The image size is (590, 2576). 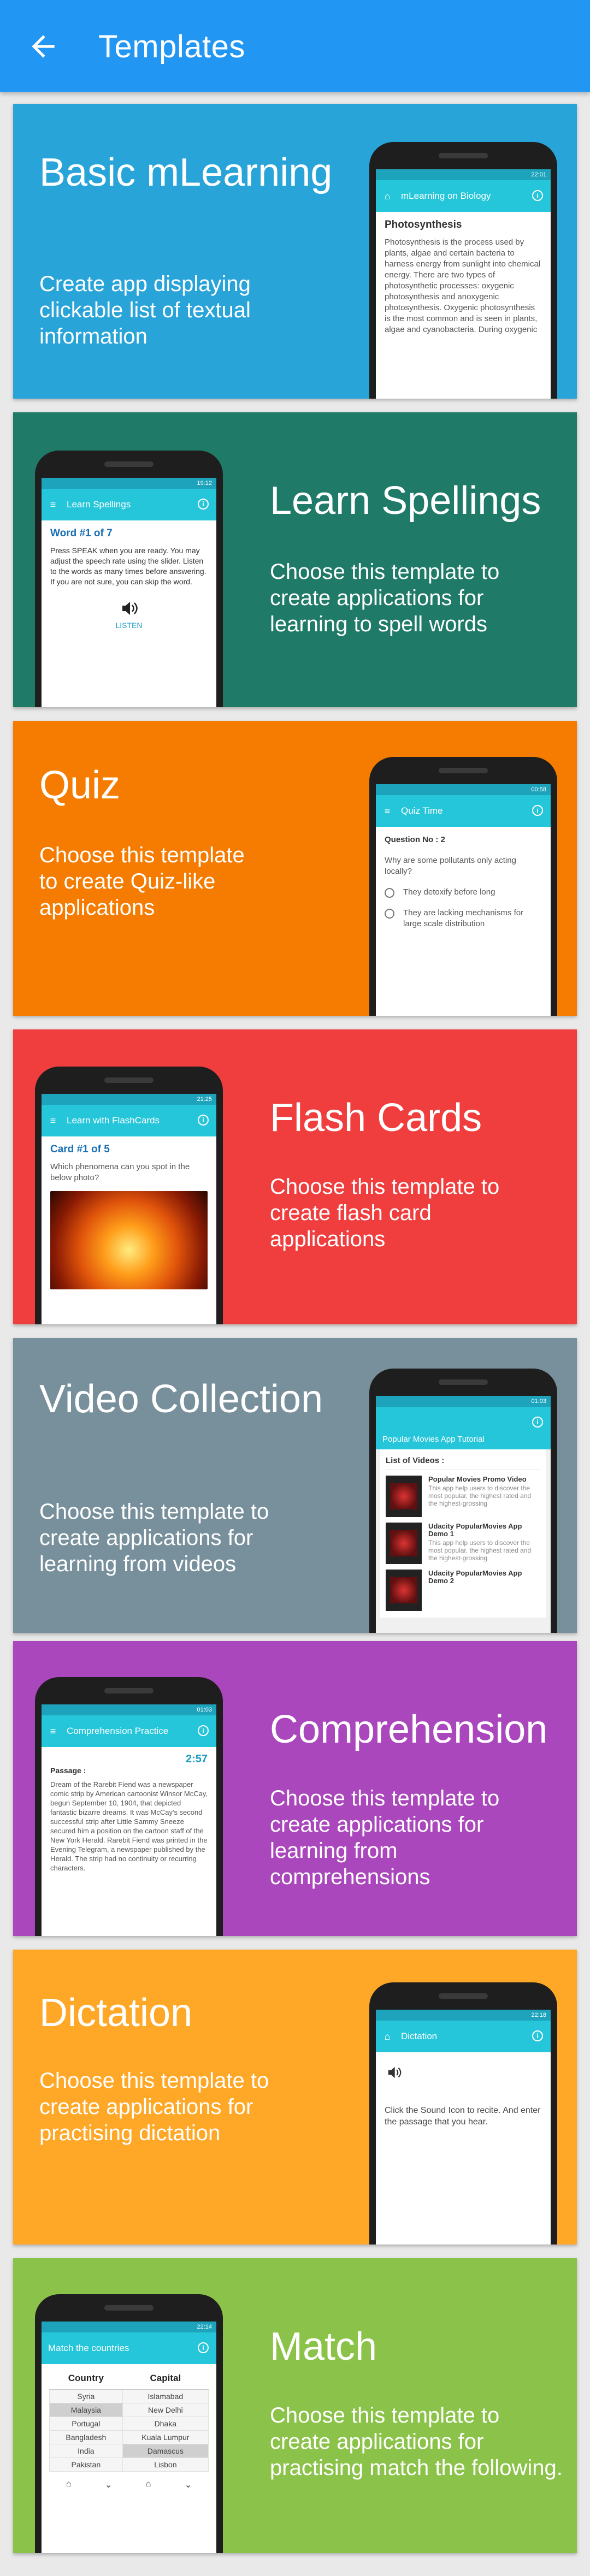 I want to click on status-bar-time: 00:58, so click(x=463, y=789).